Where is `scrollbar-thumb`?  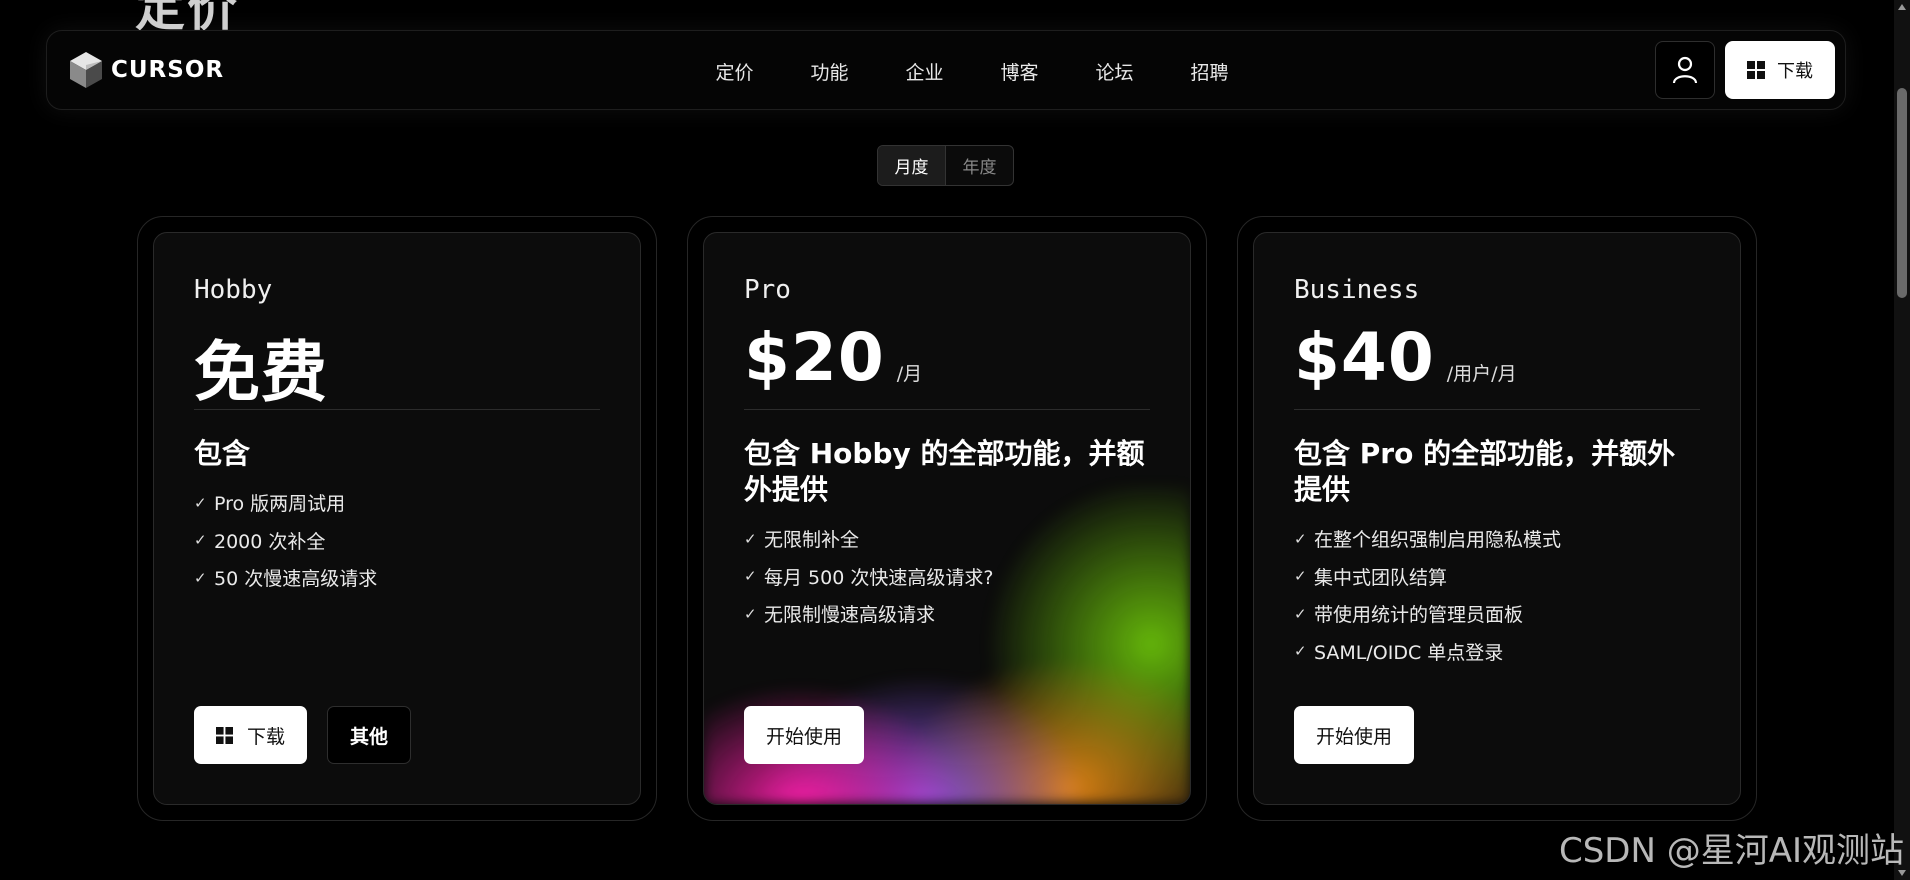
scrollbar-thumb is located at coordinates (1902, 193).